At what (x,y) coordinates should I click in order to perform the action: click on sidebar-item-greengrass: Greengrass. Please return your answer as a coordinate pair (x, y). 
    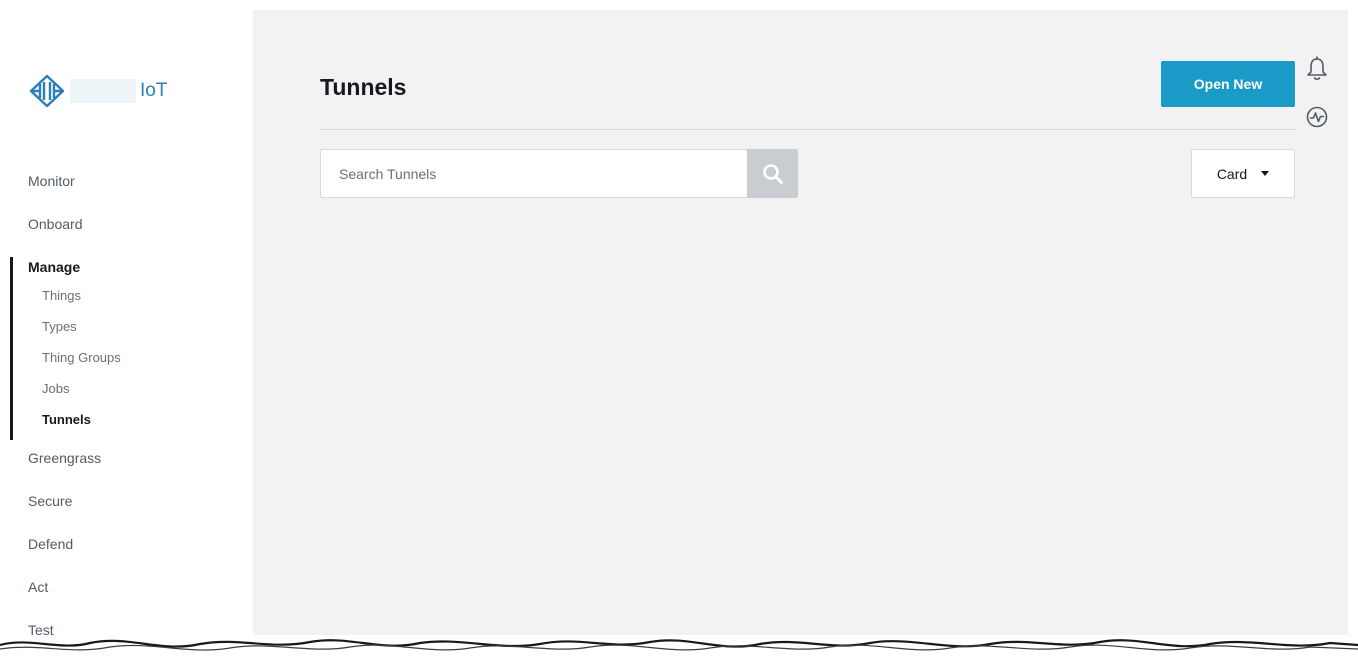
    Looking at the image, I should click on (131, 468).